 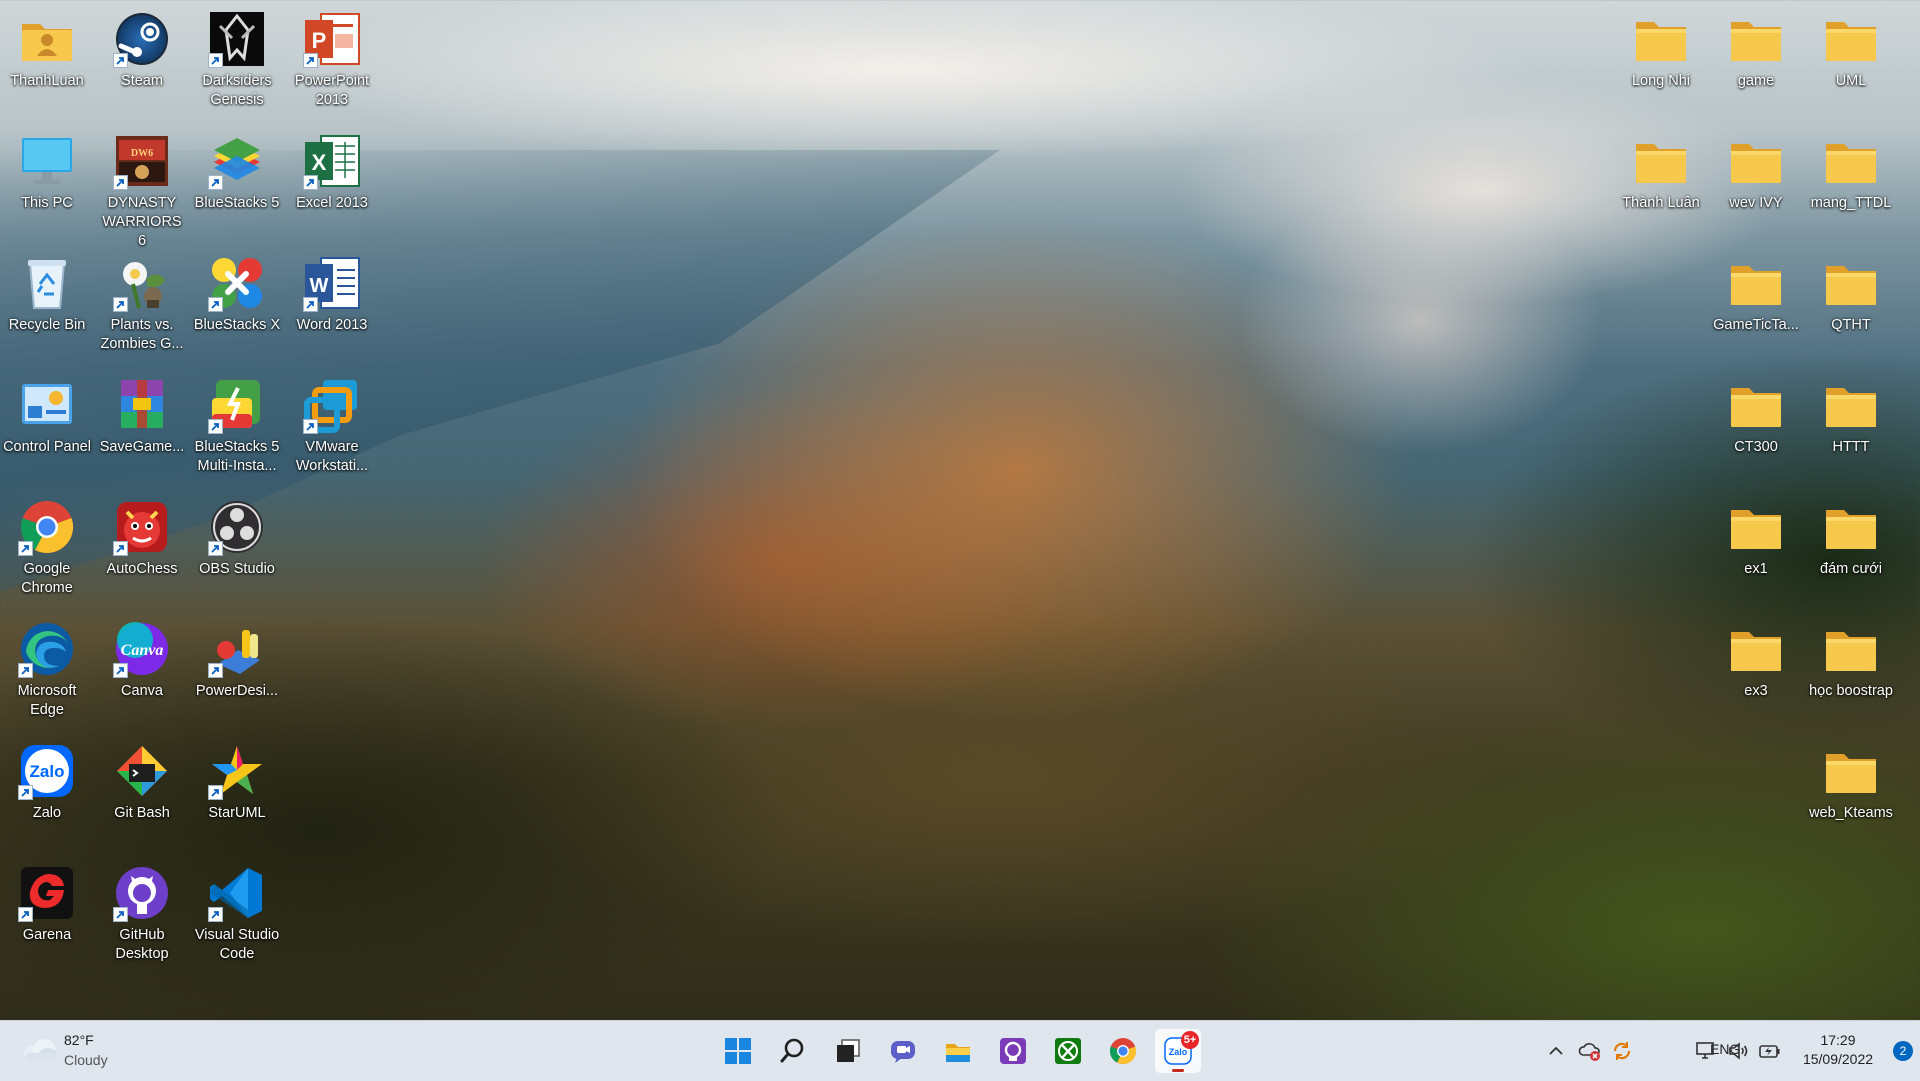 I want to click on desktop-icon-recycle-bin: Recycle Bin, so click(x=47, y=307).